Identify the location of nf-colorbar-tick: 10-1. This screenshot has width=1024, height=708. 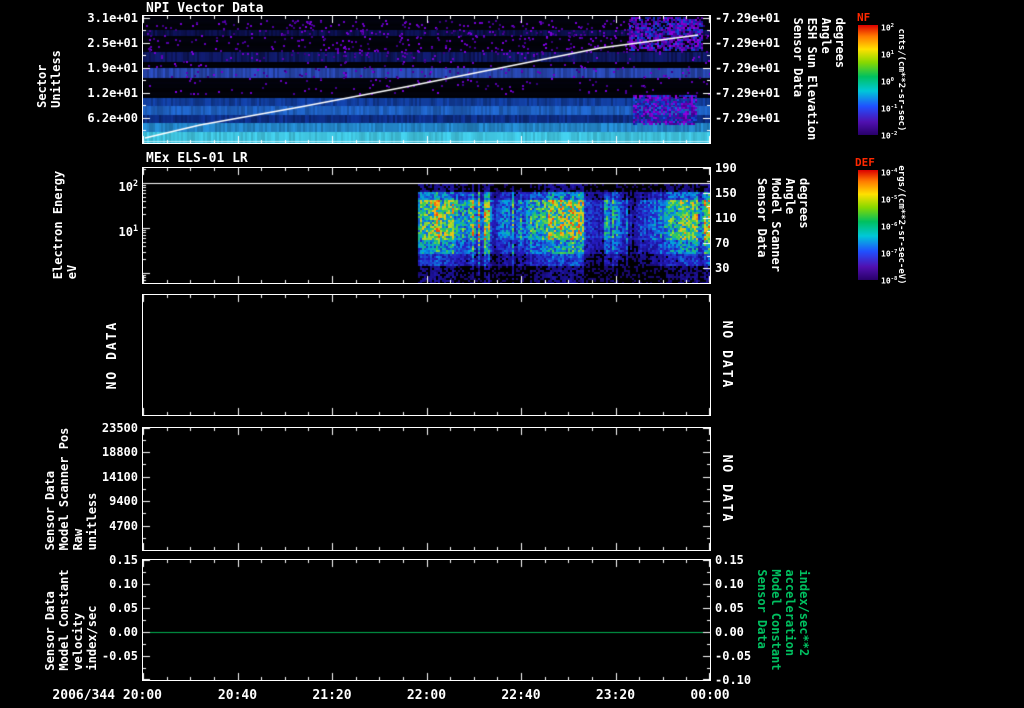
(889, 109).